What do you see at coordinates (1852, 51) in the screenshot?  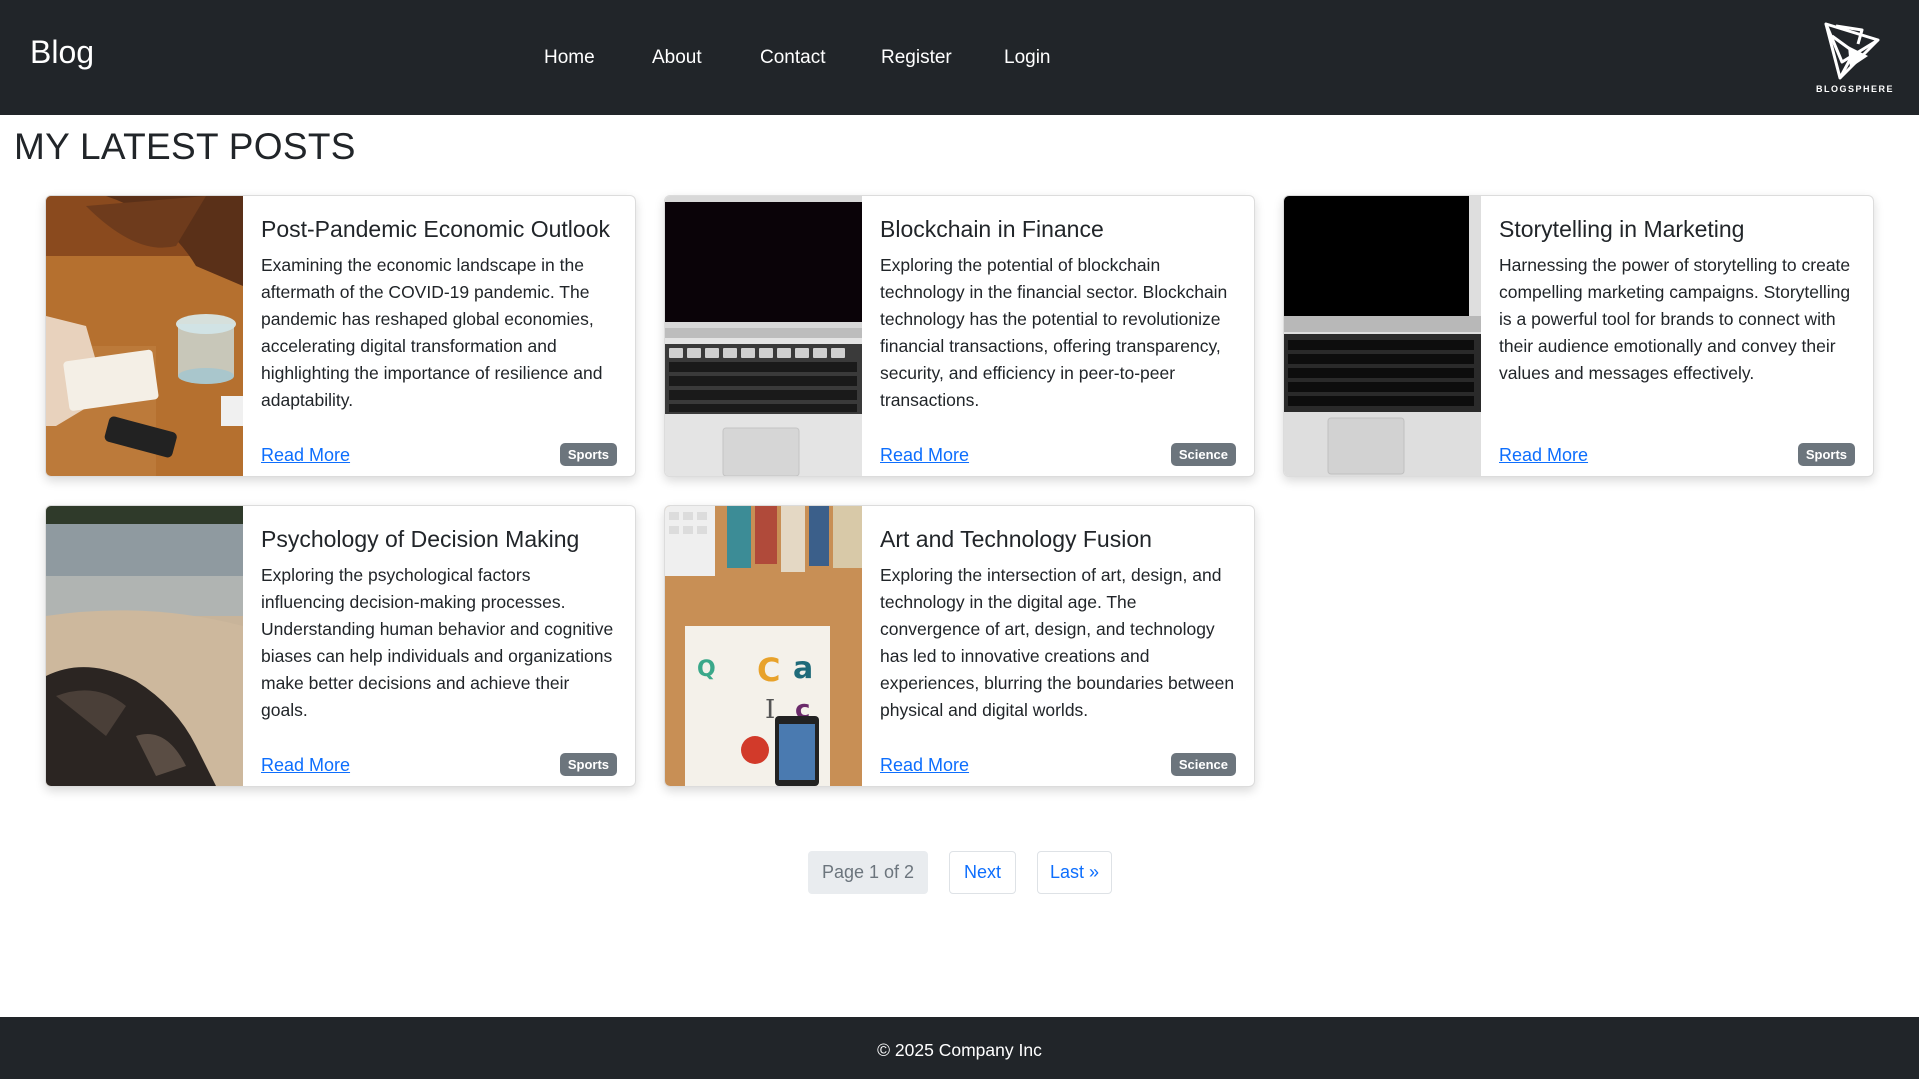 I see `play-triangle-logo-icon` at bounding box center [1852, 51].